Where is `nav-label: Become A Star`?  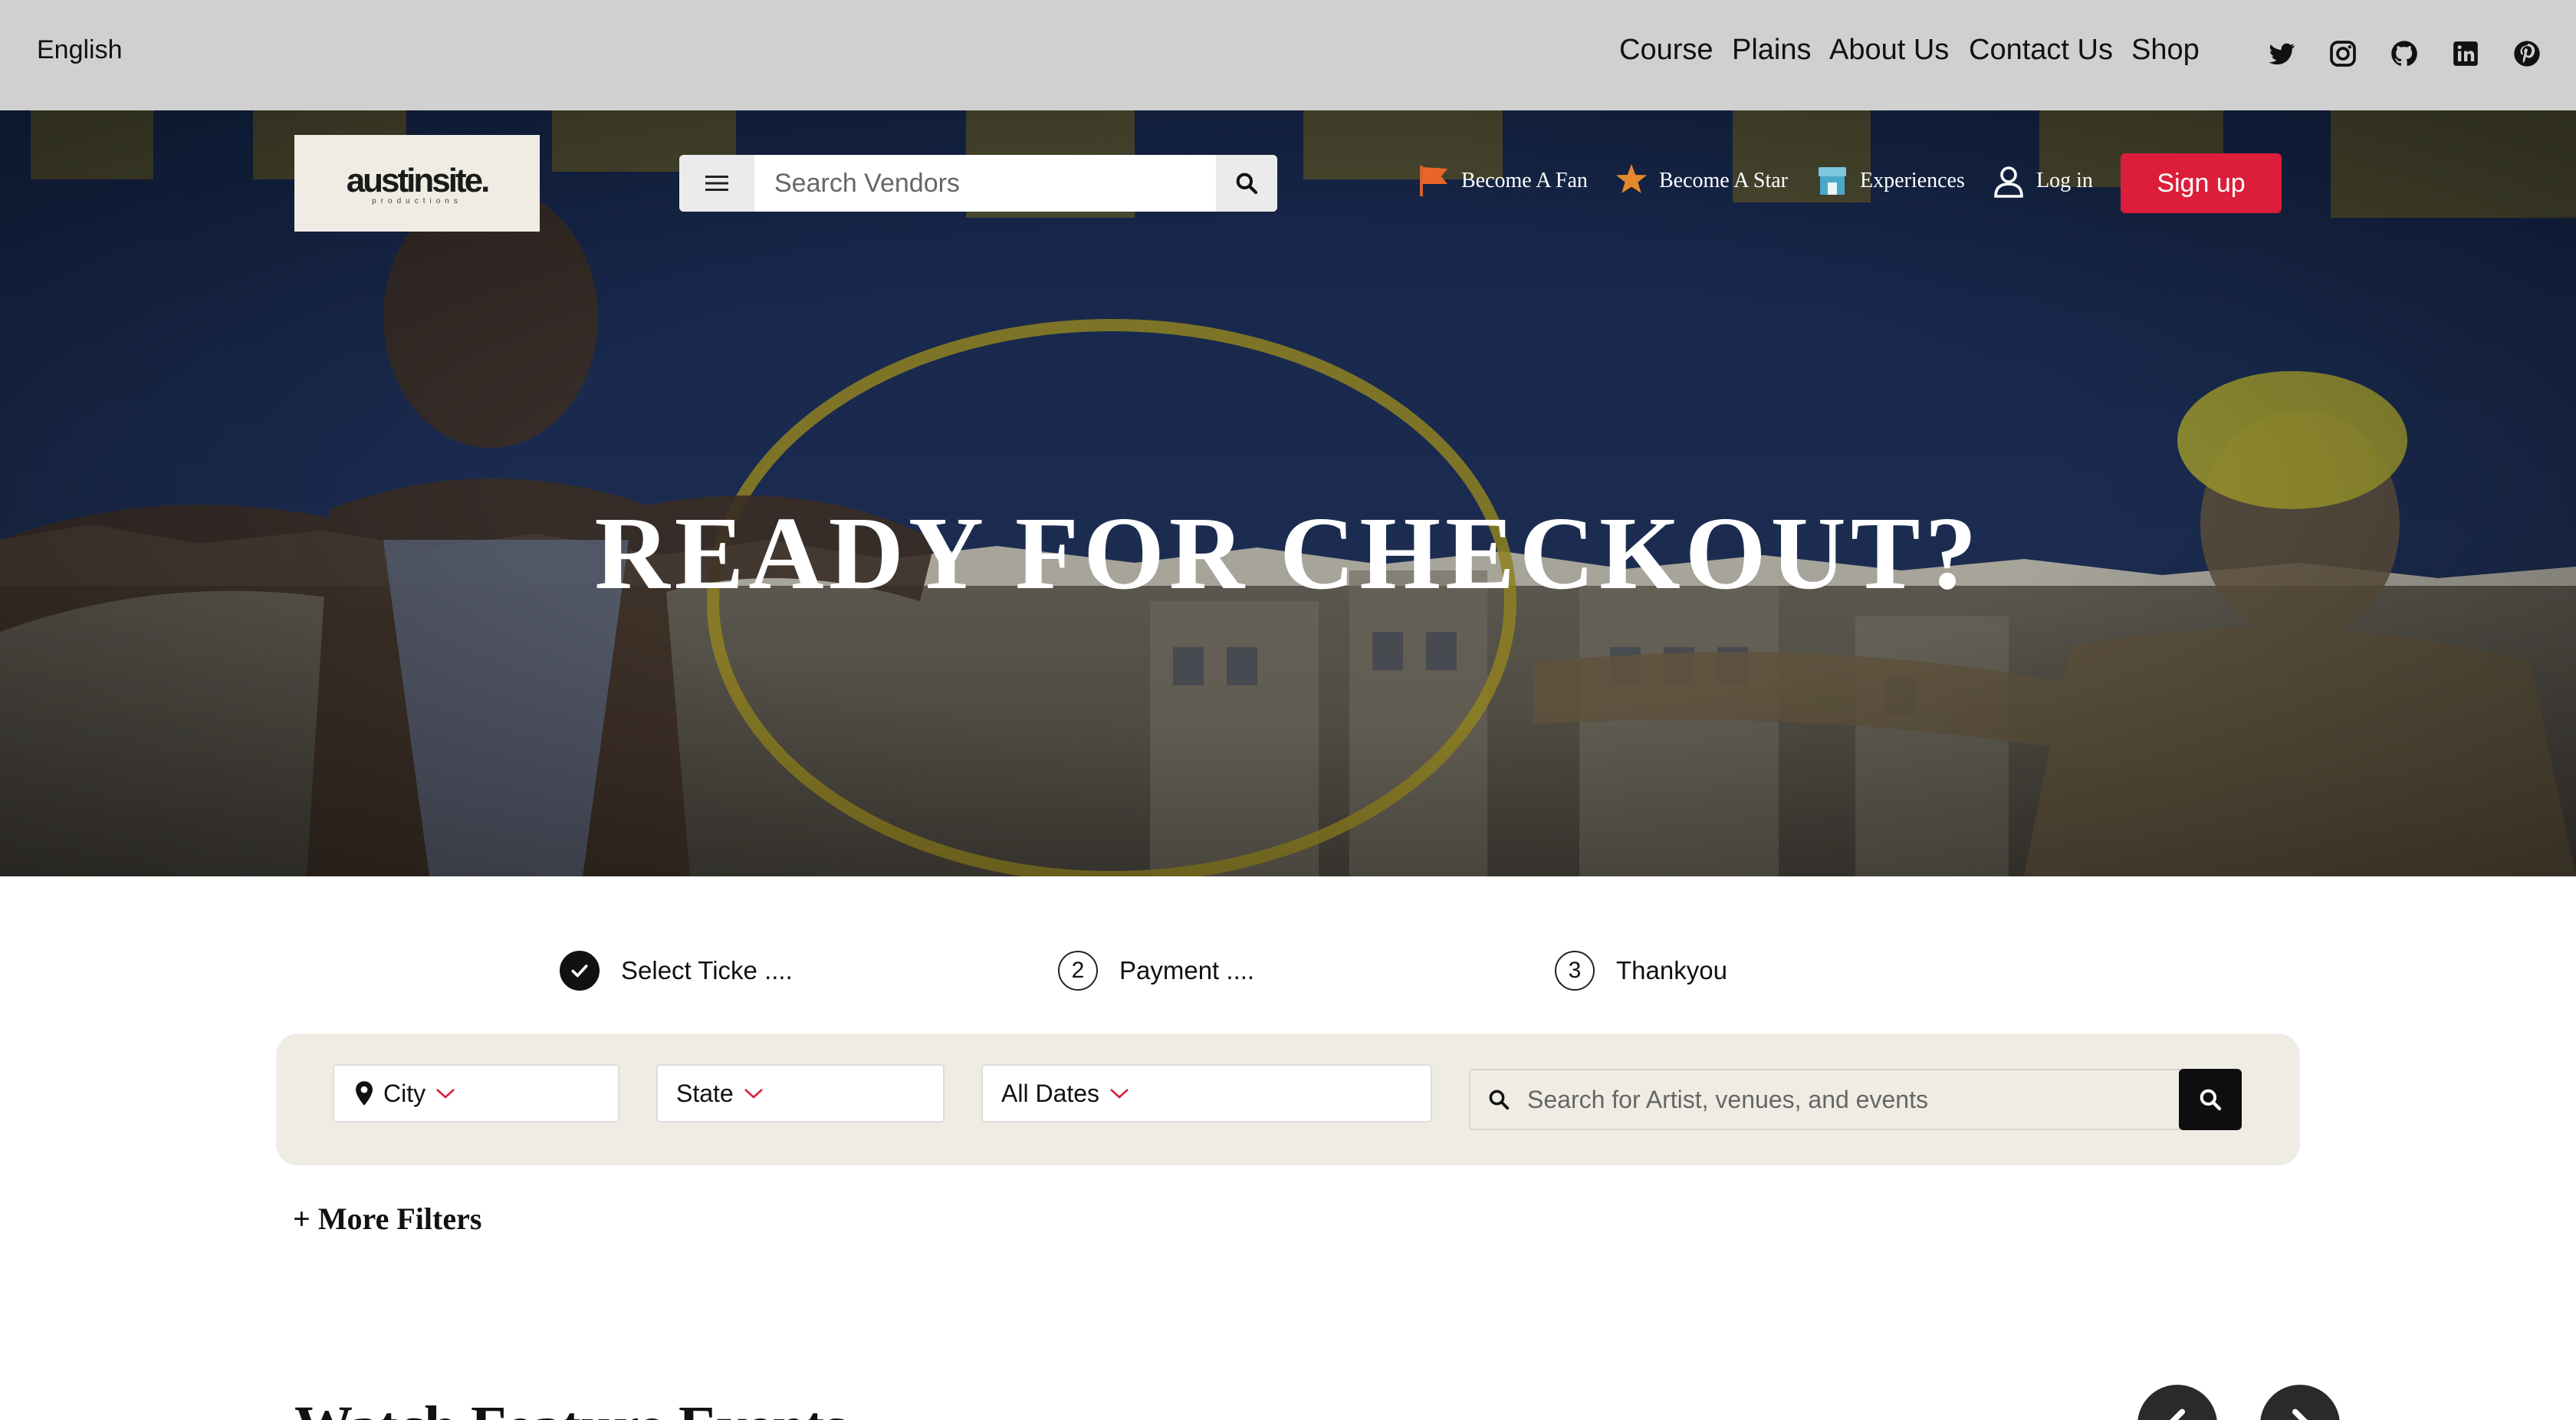
nav-label: Become A Star is located at coordinates (1723, 180).